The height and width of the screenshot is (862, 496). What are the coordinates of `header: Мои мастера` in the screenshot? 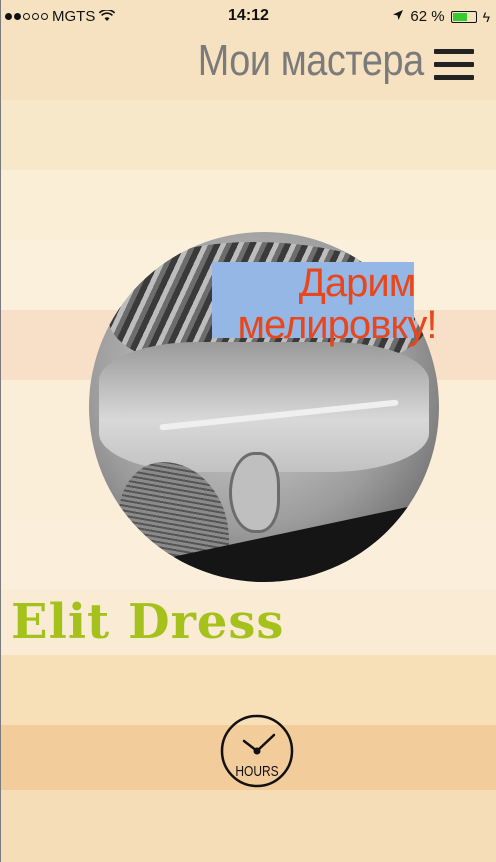 It's located at (248, 64).